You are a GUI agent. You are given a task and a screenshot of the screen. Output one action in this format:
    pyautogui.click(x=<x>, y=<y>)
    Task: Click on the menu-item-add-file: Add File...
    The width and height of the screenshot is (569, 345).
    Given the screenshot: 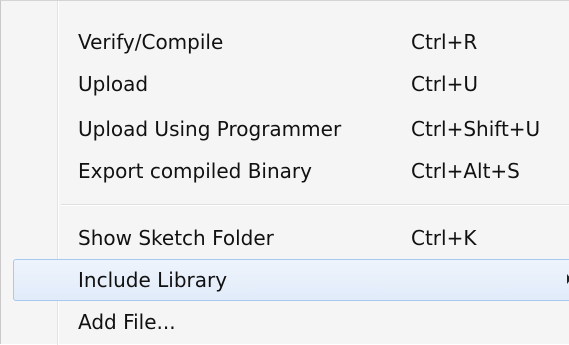 What is the action you would take?
    pyautogui.click(x=285, y=322)
    